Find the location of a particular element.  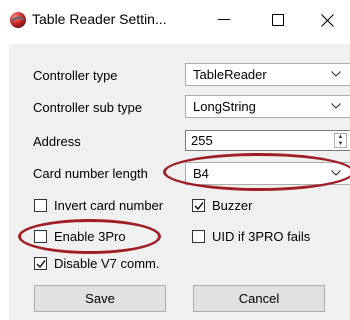

buzzer-checkbox: Buzzer is located at coordinates (222, 205).